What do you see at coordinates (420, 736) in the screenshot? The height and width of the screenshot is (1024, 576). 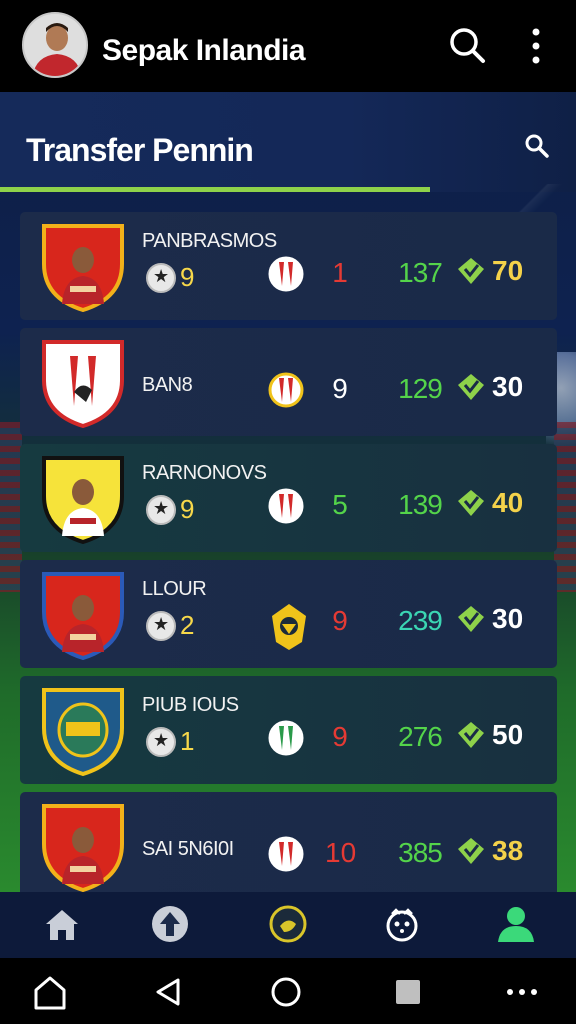 I see `score-value: 276` at bounding box center [420, 736].